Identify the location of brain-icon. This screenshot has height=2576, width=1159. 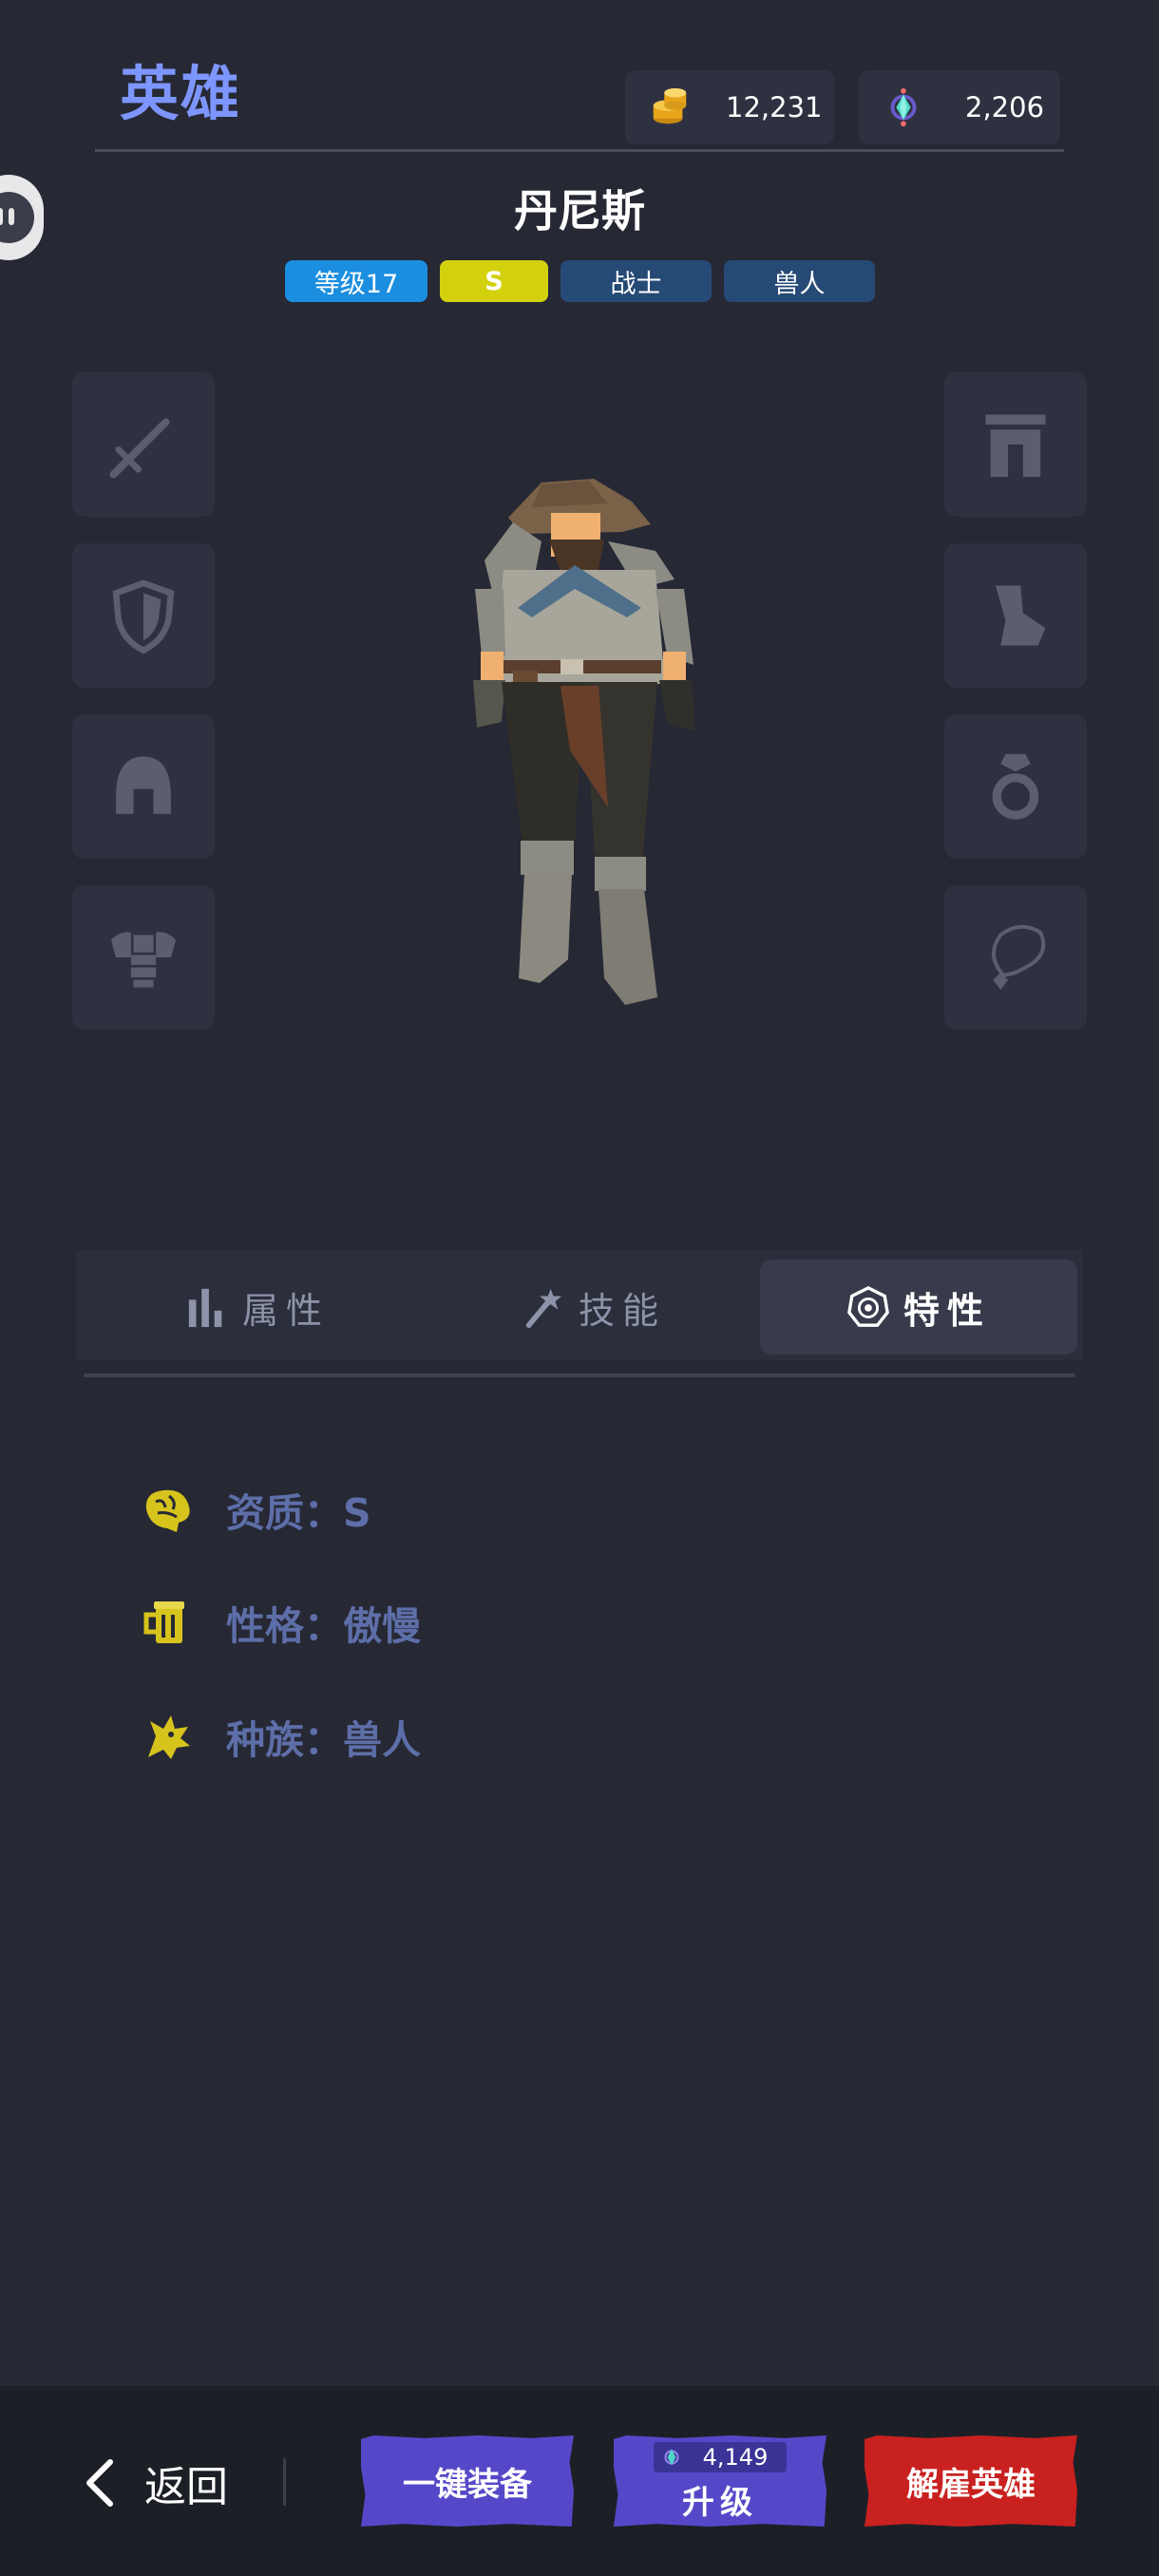
(167, 1510).